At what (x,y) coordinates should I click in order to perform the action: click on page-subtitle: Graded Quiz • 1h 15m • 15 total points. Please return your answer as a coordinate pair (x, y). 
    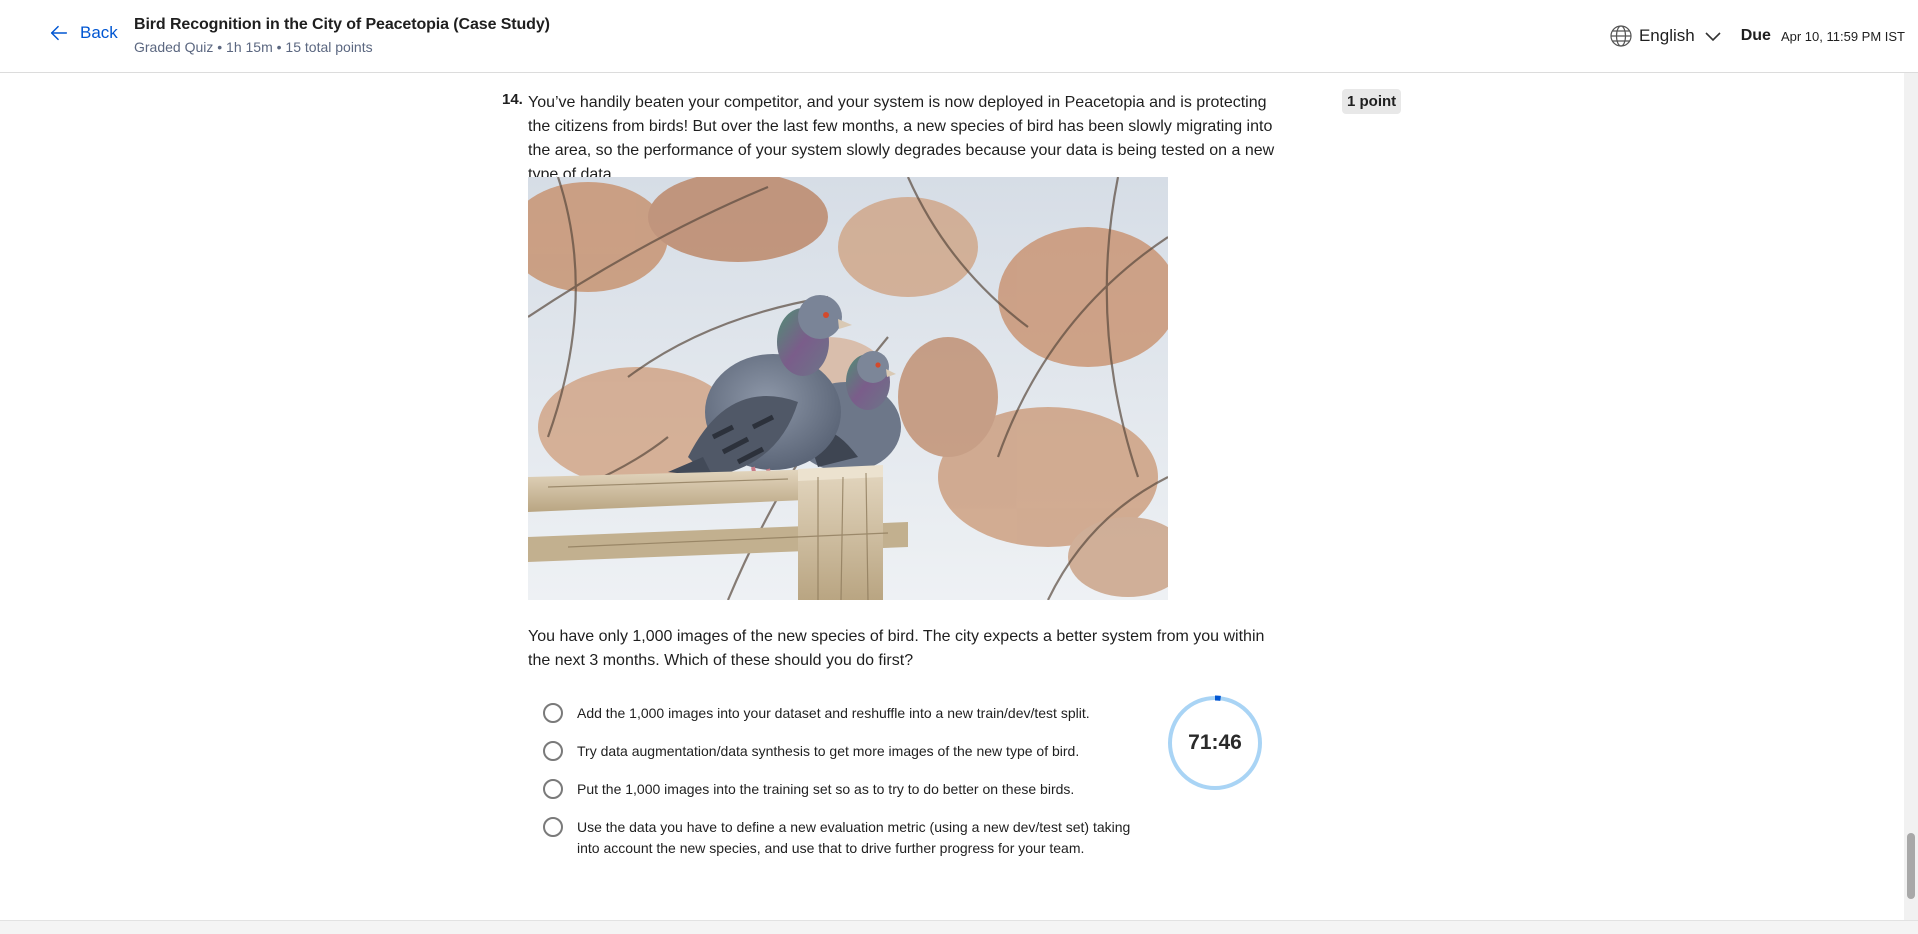
    Looking at the image, I should click on (253, 47).